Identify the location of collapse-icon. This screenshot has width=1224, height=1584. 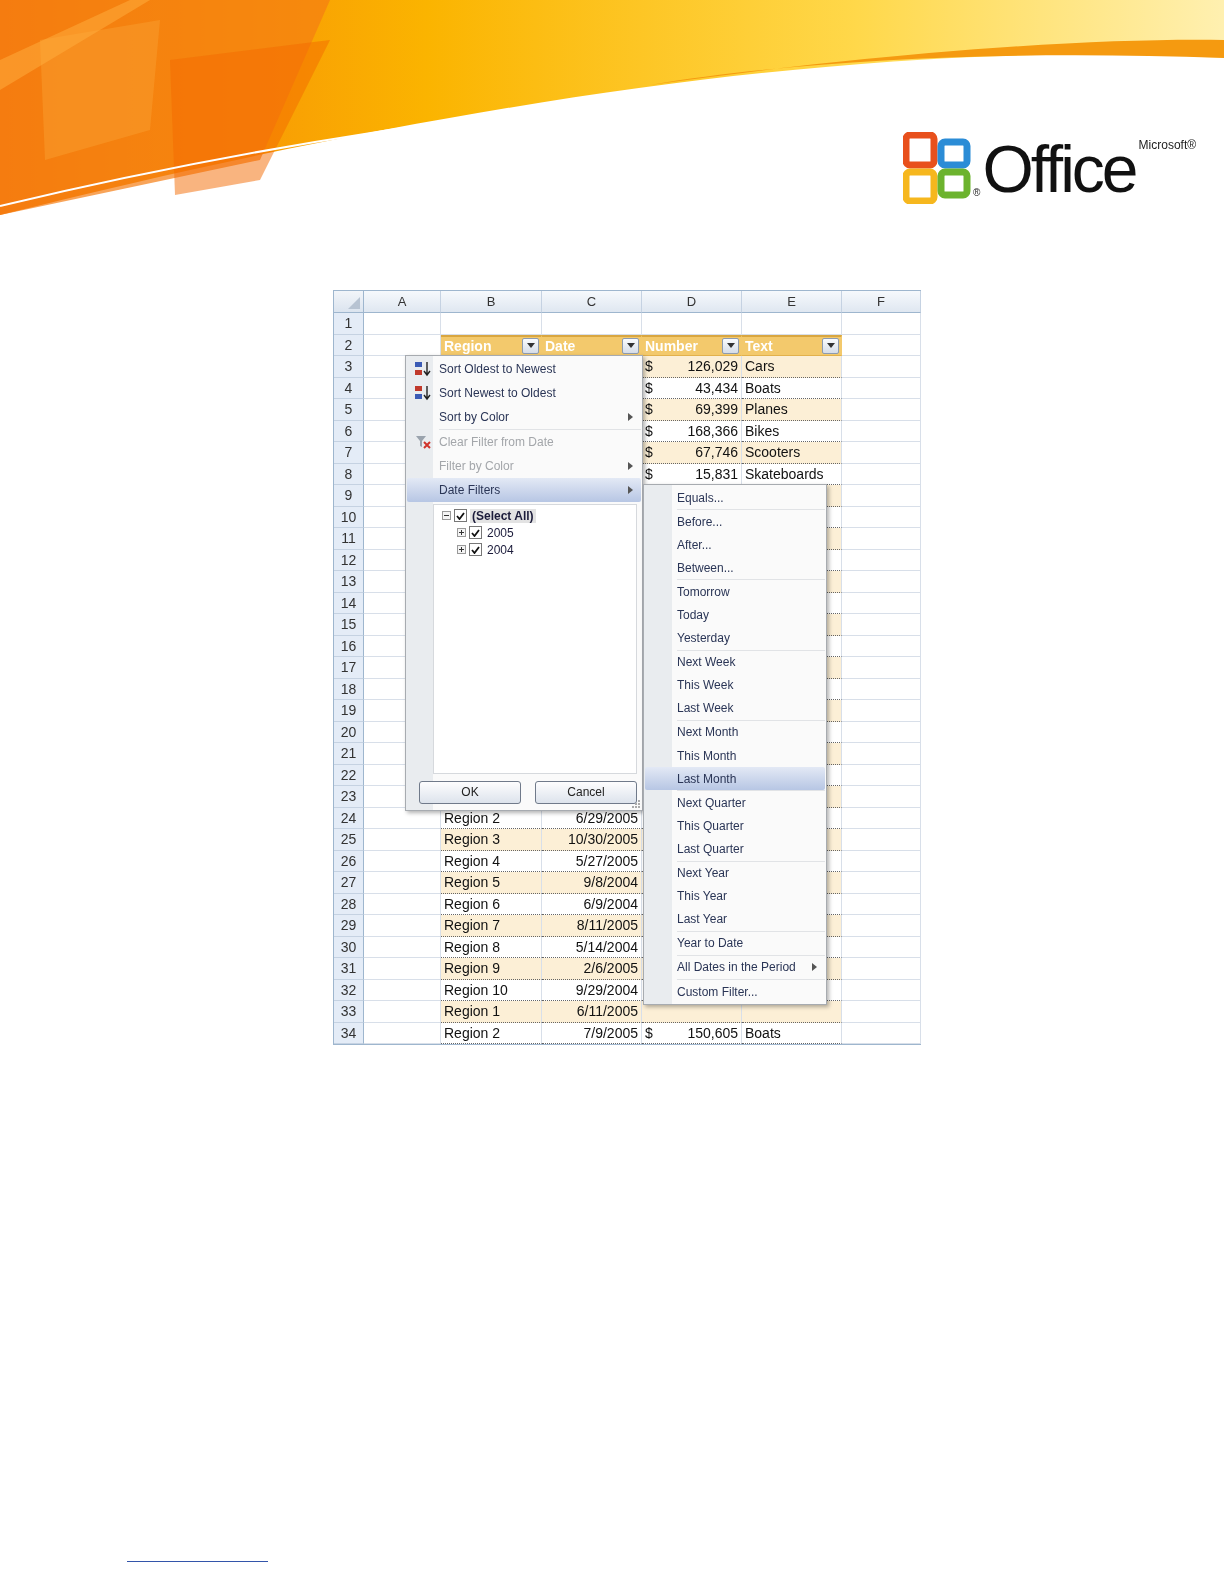
(446, 515).